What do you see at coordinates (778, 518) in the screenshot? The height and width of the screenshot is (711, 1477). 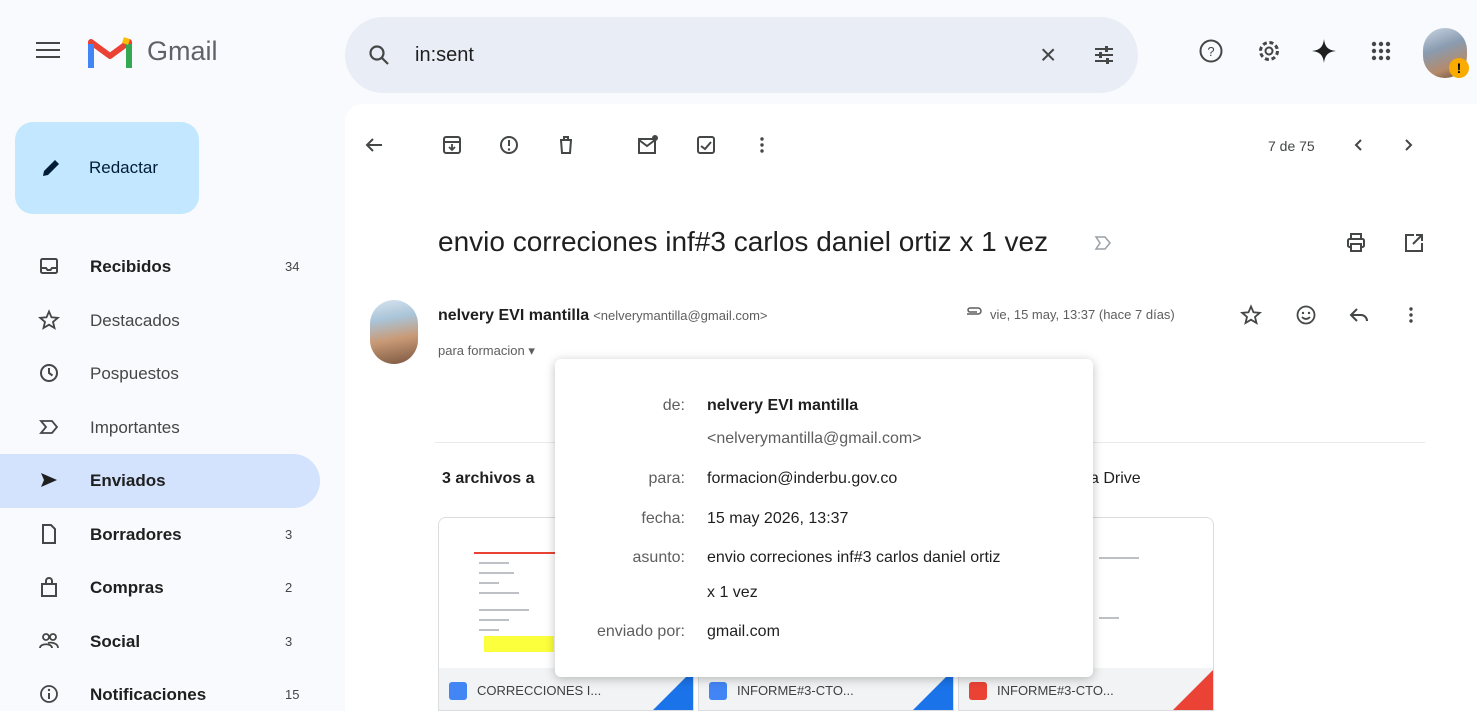 I see `date-value: 15 may 2026, 13:37` at bounding box center [778, 518].